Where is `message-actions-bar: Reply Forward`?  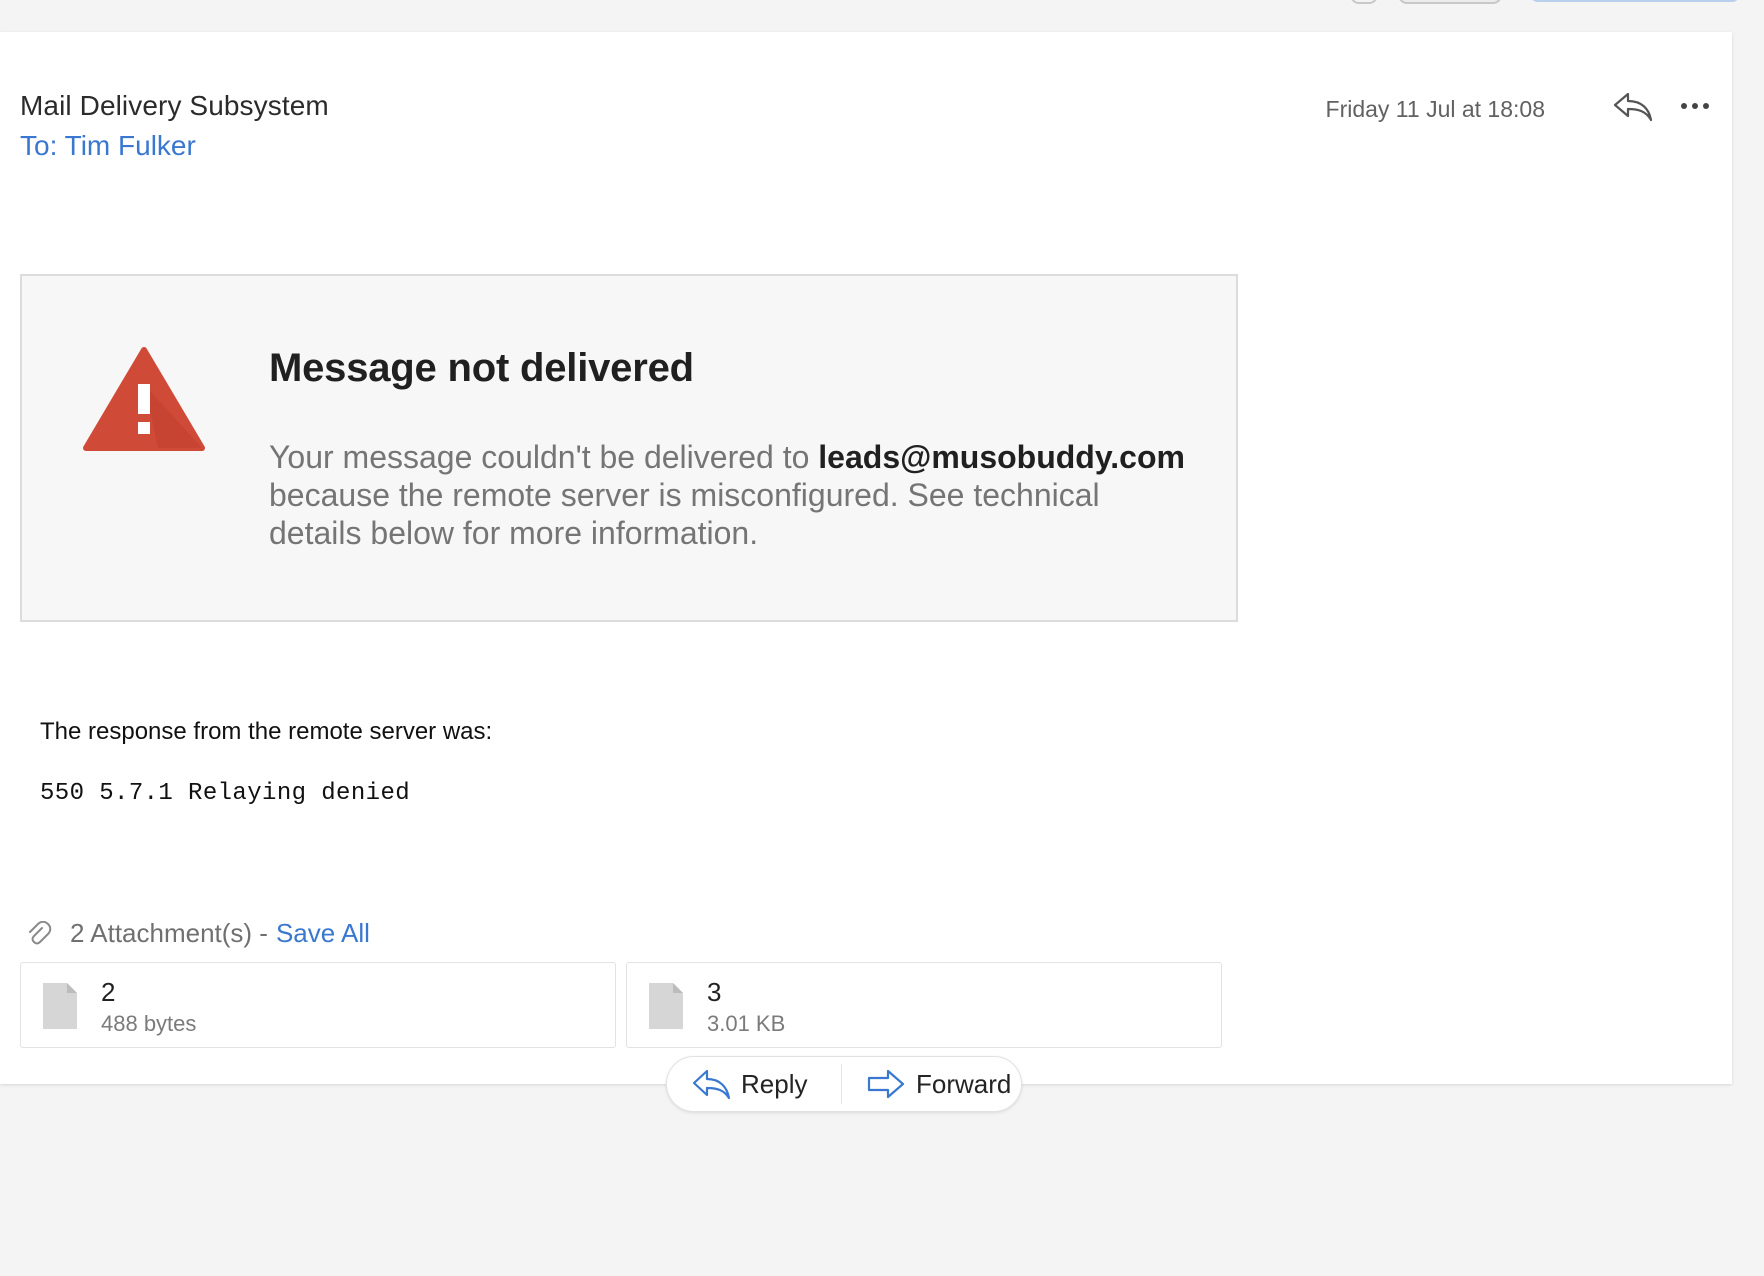
message-actions-bar: Reply Forward is located at coordinates (844, 1084).